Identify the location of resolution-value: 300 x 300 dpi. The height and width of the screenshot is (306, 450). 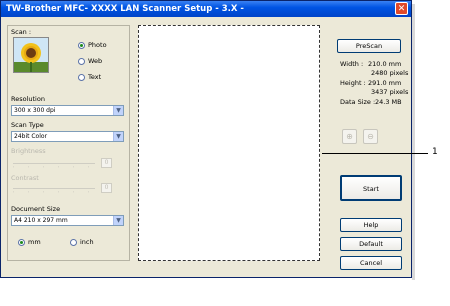
(35, 110).